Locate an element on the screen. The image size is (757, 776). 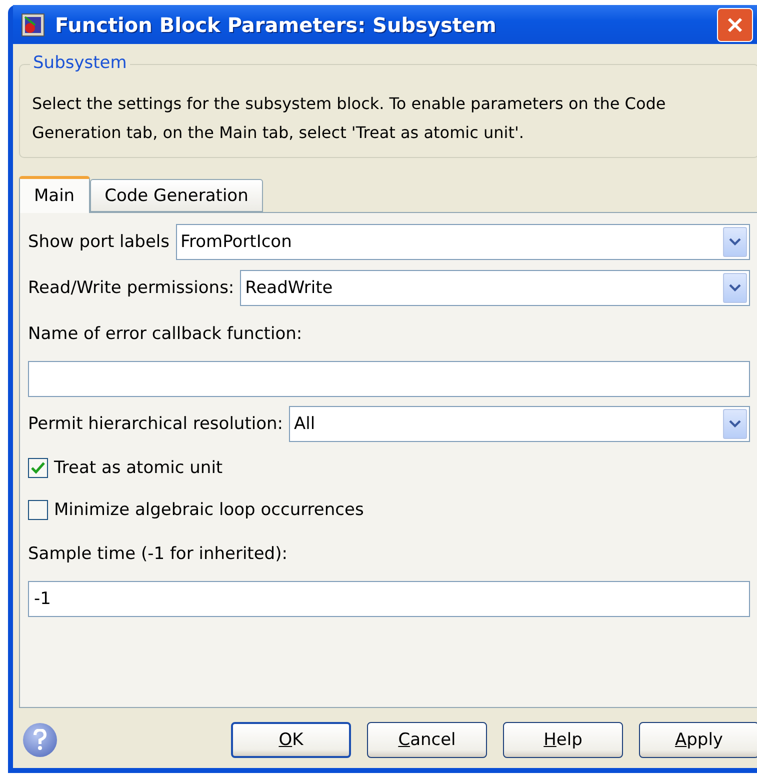
tab: Main is located at coordinates (54, 194).